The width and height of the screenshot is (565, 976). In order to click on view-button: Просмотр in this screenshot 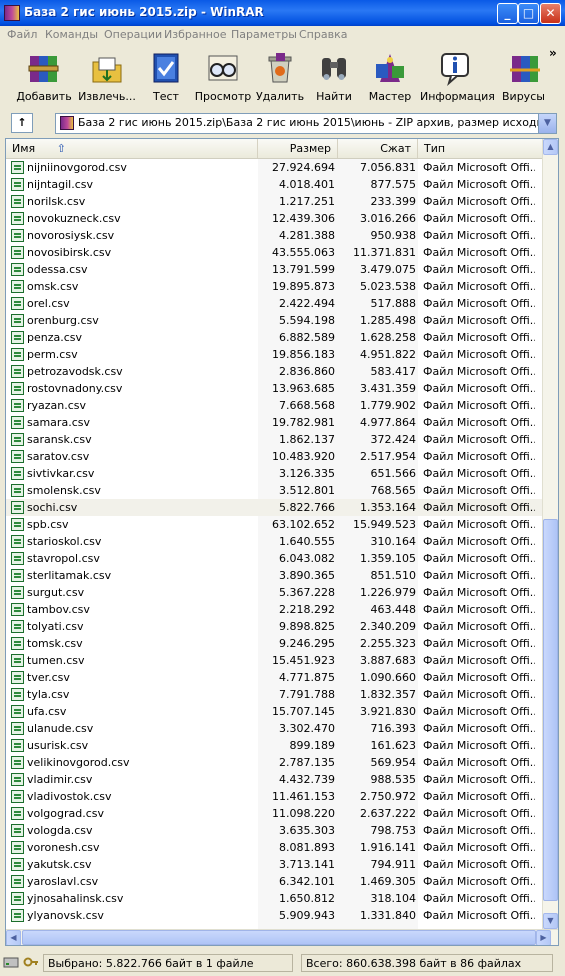, I will do `click(223, 77)`.